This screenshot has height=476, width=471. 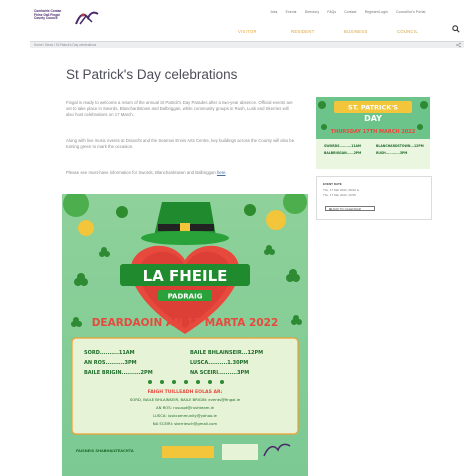 What do you see at coordinates (376, 12) in the screenshot?
I see `util-register: Register/Login` at bounding box center [376, 12].